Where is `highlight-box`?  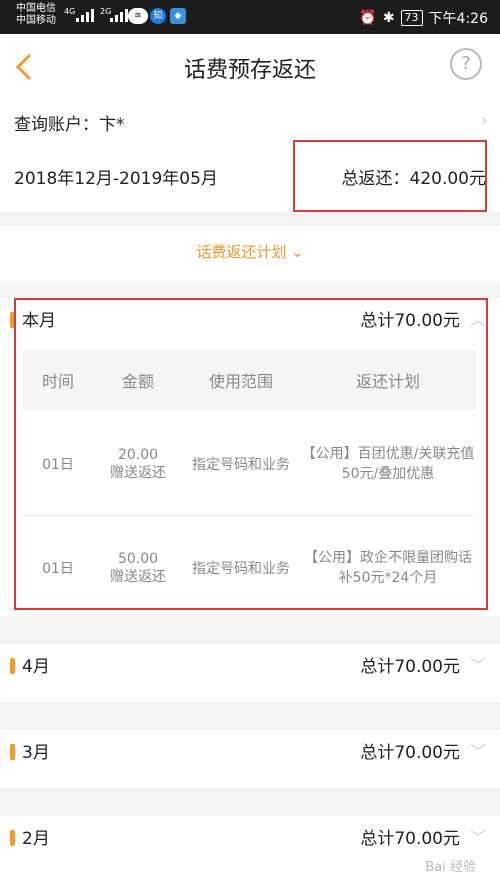
highlight-box is located at coordinates (390, 176).